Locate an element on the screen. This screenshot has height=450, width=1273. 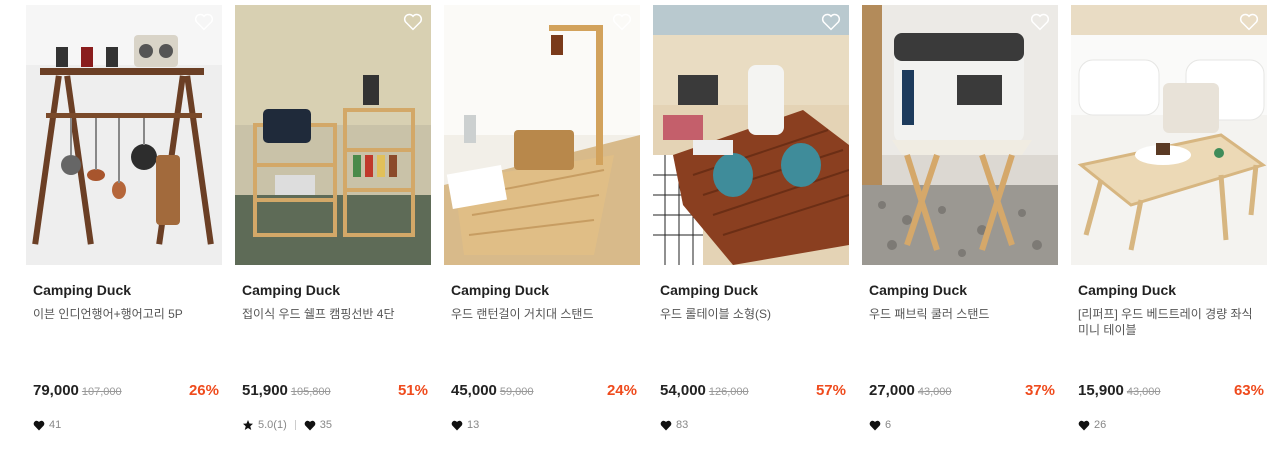
sale-price: 45,000 is located at coordinates (474, 390).